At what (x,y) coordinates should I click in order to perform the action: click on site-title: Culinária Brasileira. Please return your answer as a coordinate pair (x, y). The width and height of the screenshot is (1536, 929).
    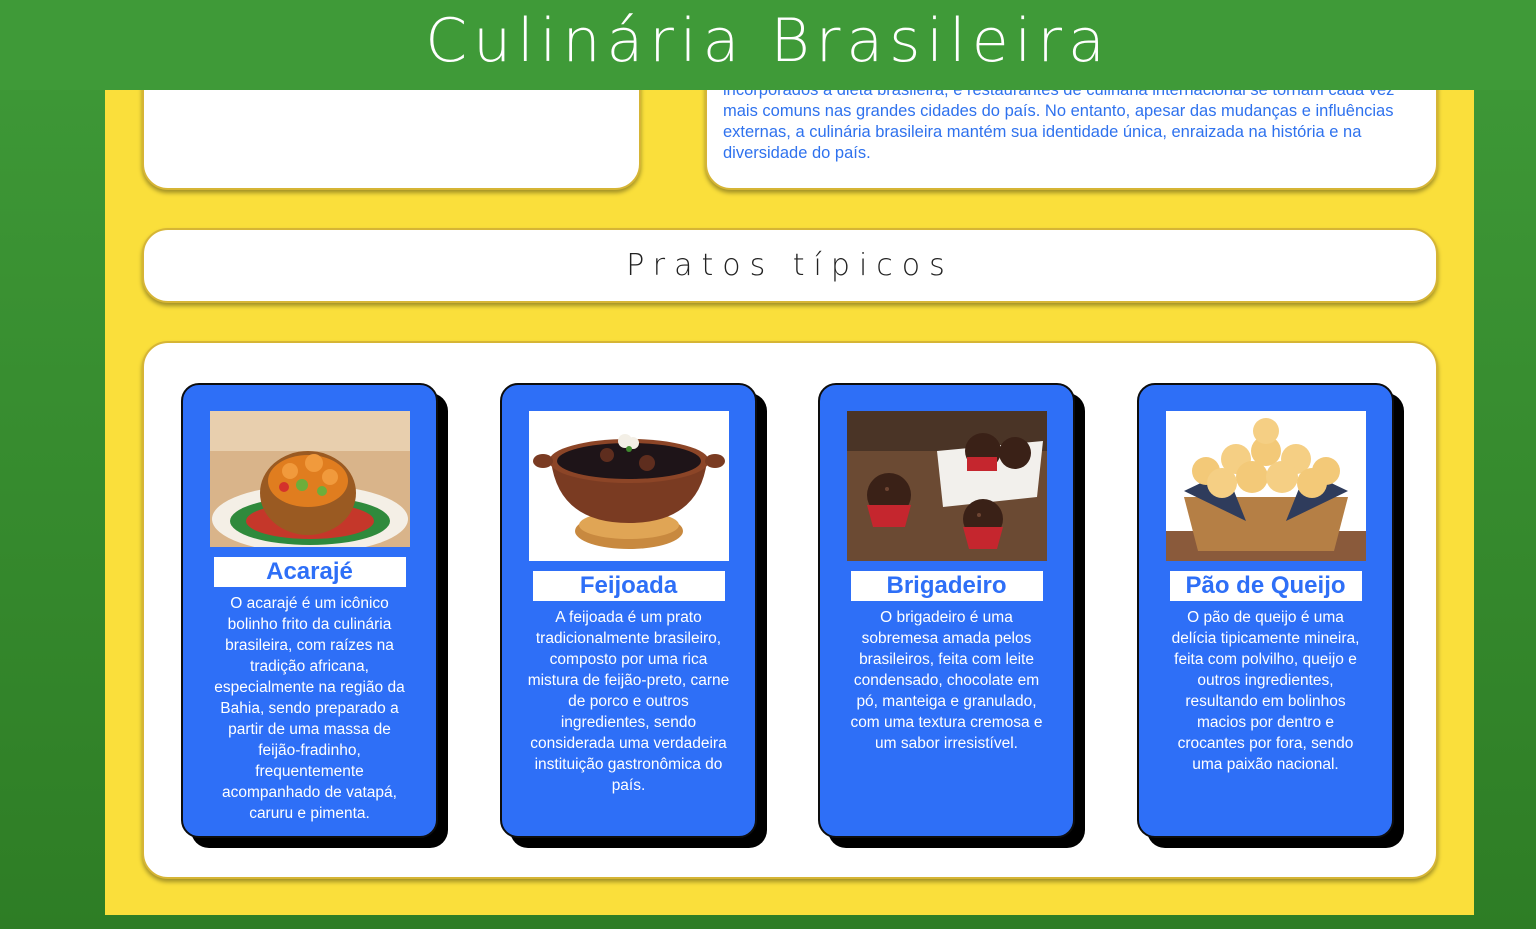
    Looking at the image, I should click on (768, 41).